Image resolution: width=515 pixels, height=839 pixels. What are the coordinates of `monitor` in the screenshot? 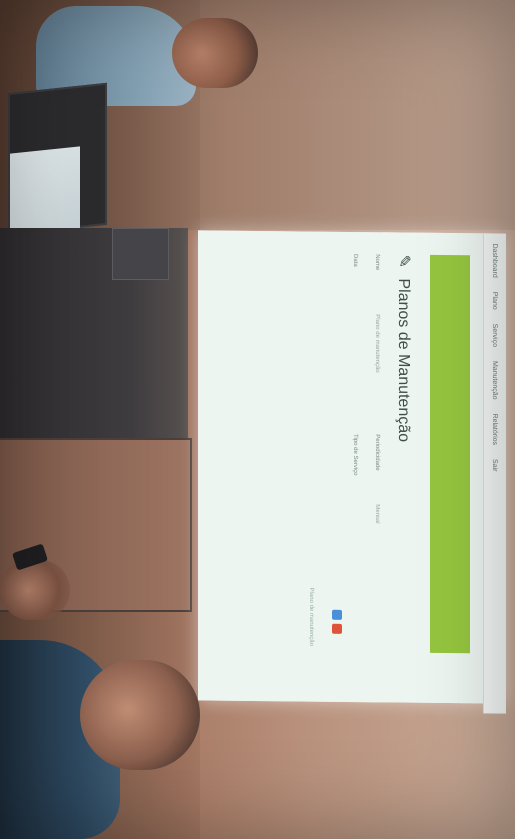 It's located at (140, 254).